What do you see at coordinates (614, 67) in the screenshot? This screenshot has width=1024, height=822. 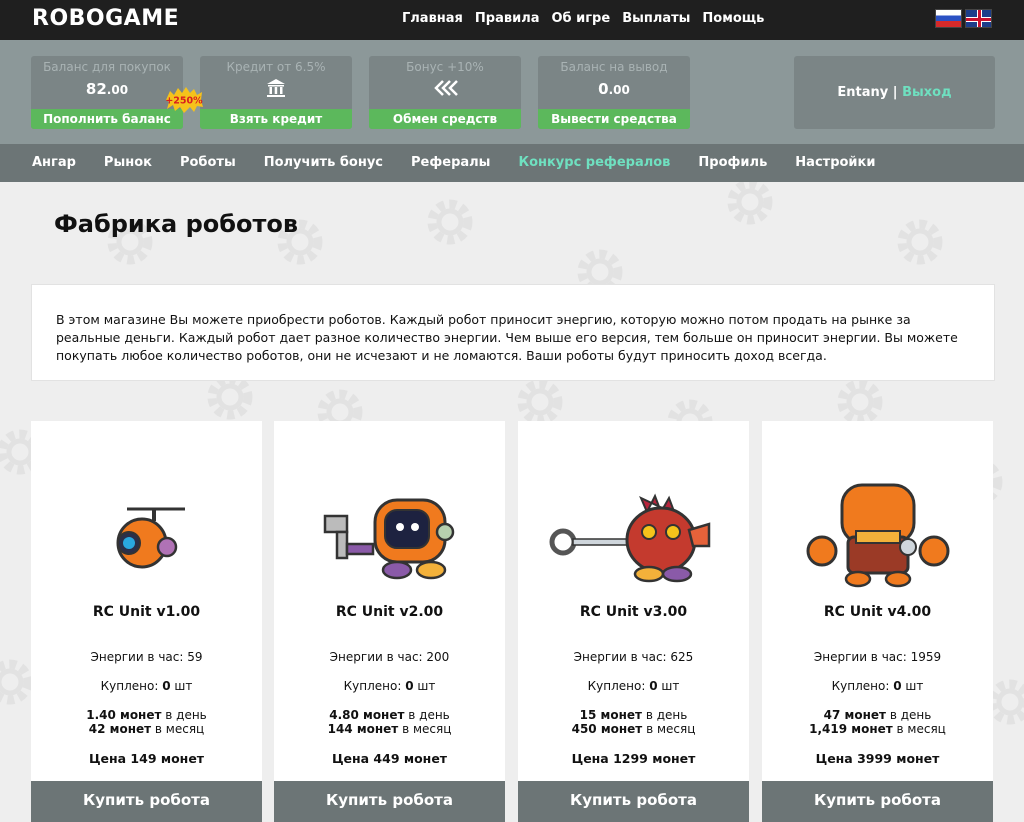 I see `withdraw-balance-label: Баланс на вывод` at bounding box center [614, 67].